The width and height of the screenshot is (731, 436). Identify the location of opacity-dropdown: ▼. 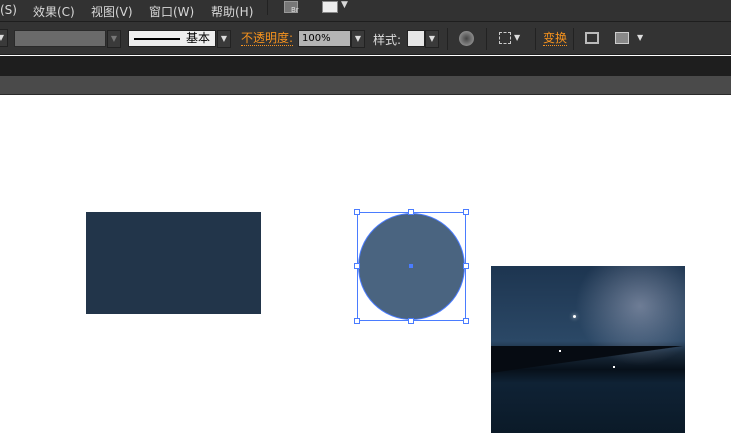
(358, 39).